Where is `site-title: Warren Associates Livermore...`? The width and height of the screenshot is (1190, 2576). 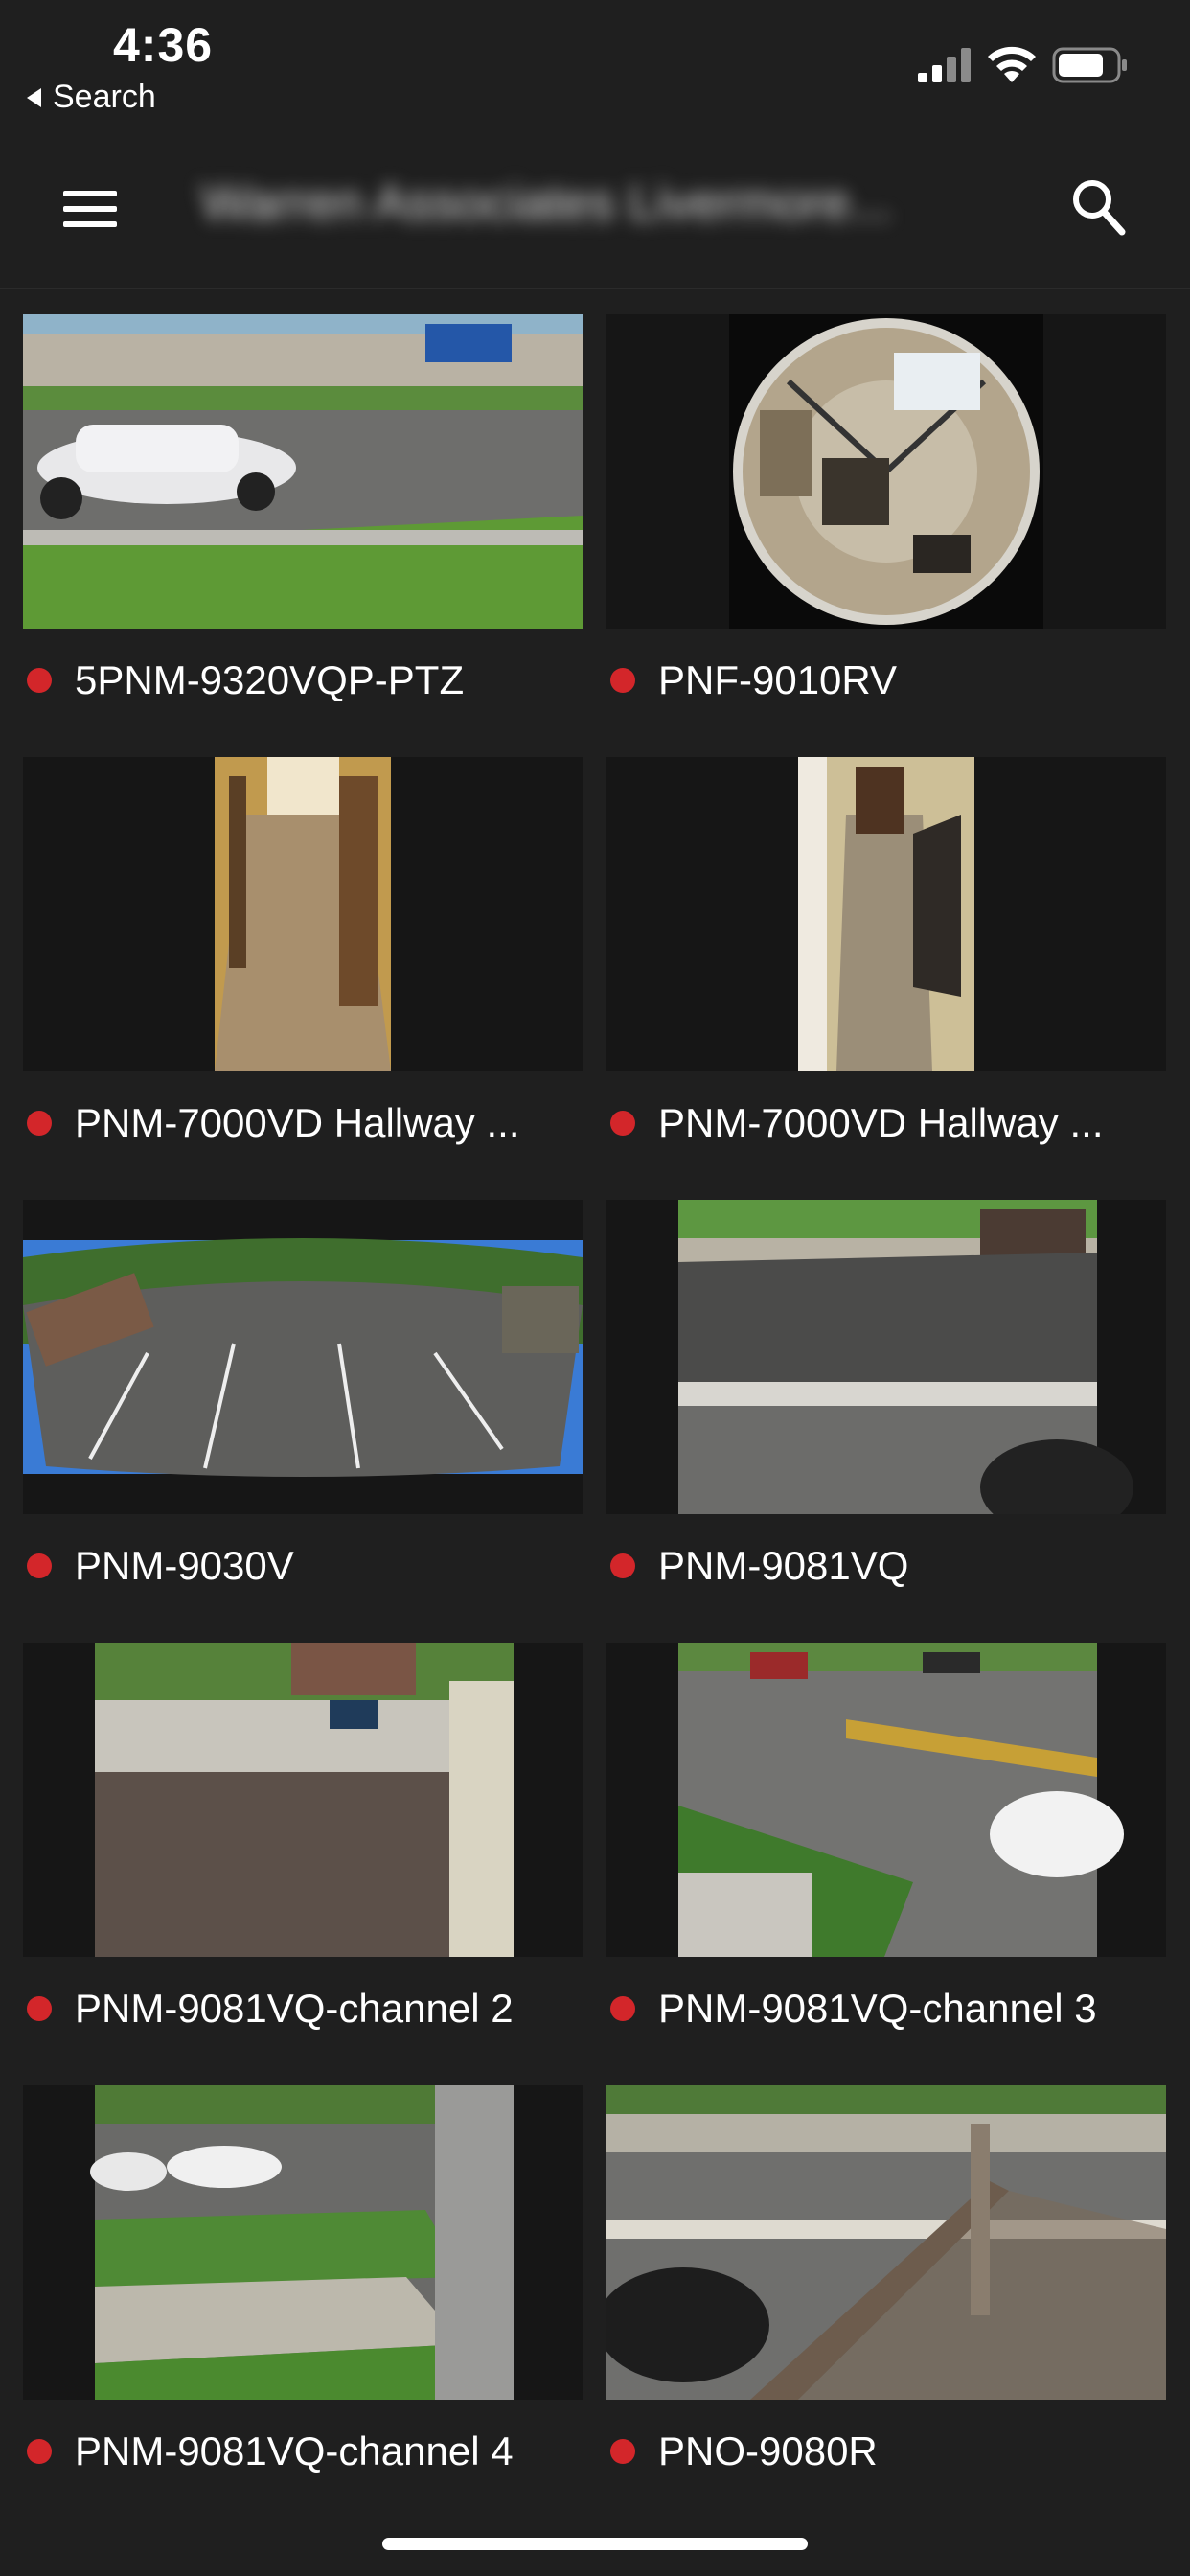 site-title: Warren Associates Livermore... is located at coordinates (546, 203).